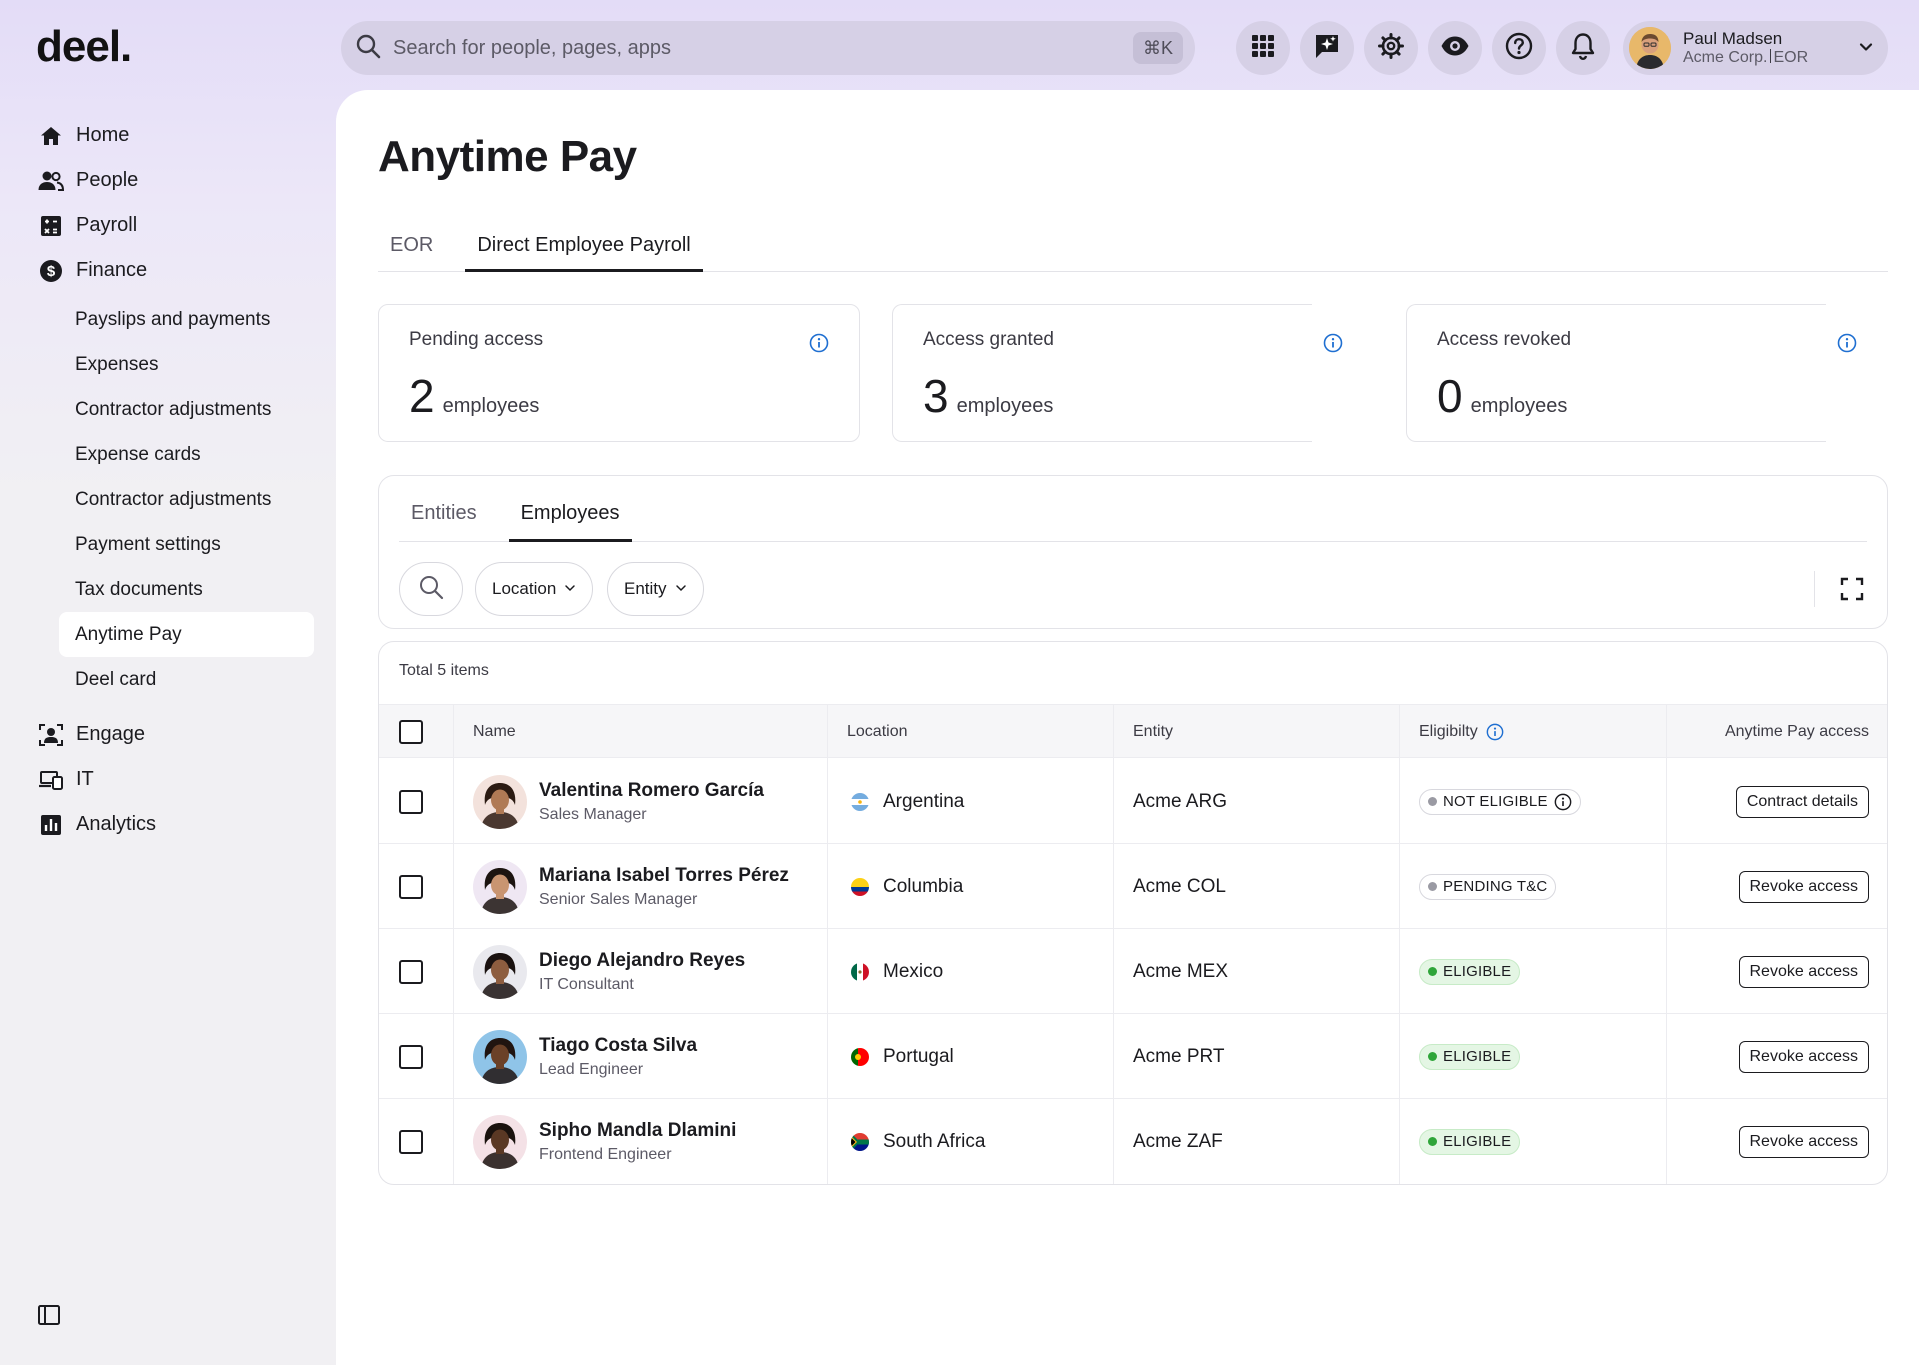 The width and height of the screenshot is (1919, 1365). Describe the element at coordinates (637, 1131) in the screenshot. I see `employee-name: Sipho Mandla Dlamini` at that location.